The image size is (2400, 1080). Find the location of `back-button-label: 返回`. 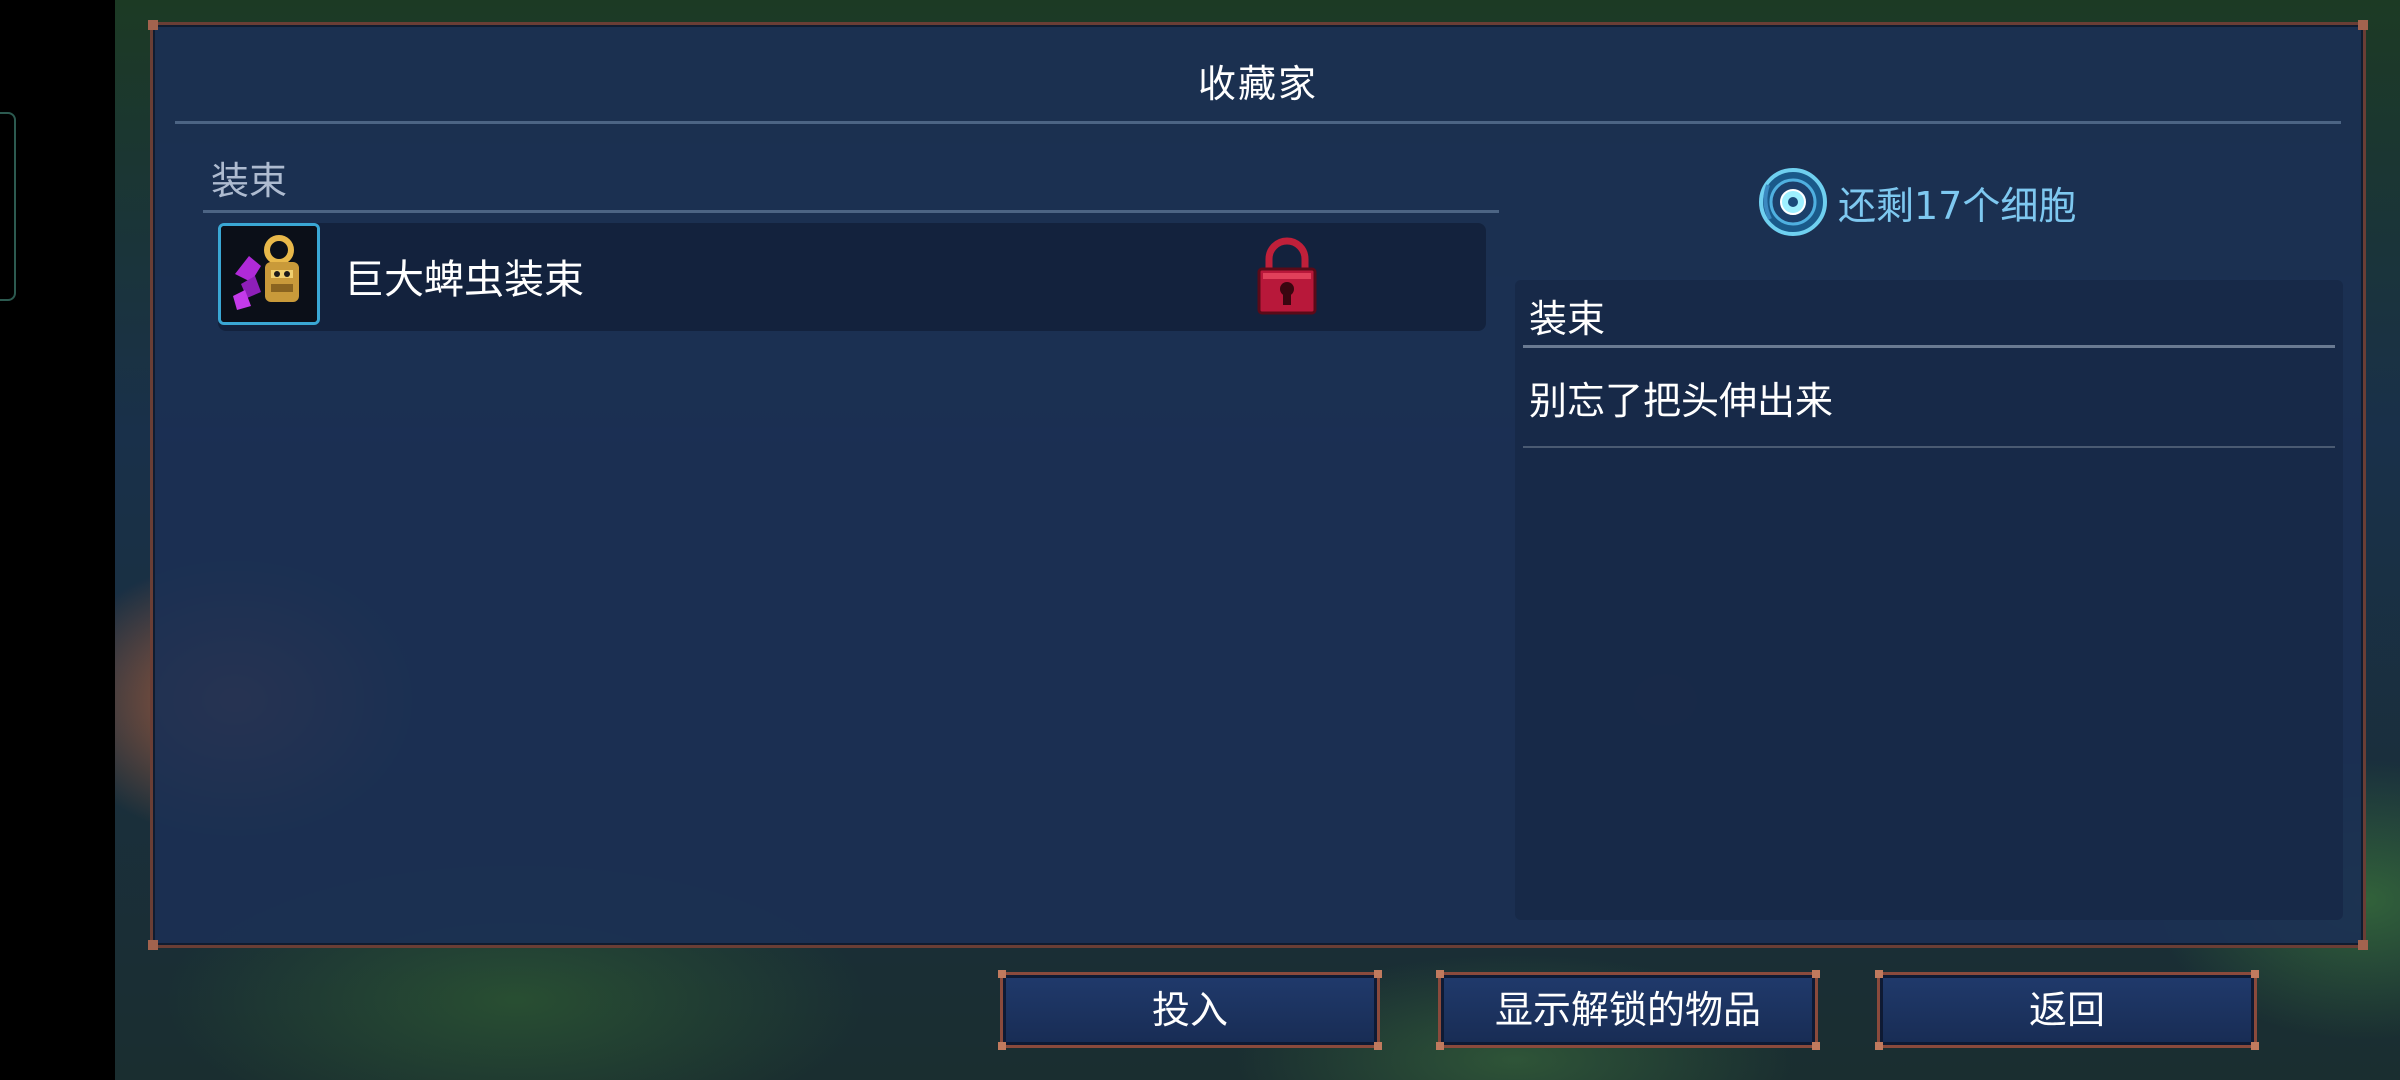

back-button-label: 返回 is located at coordinates (2066, 1010).